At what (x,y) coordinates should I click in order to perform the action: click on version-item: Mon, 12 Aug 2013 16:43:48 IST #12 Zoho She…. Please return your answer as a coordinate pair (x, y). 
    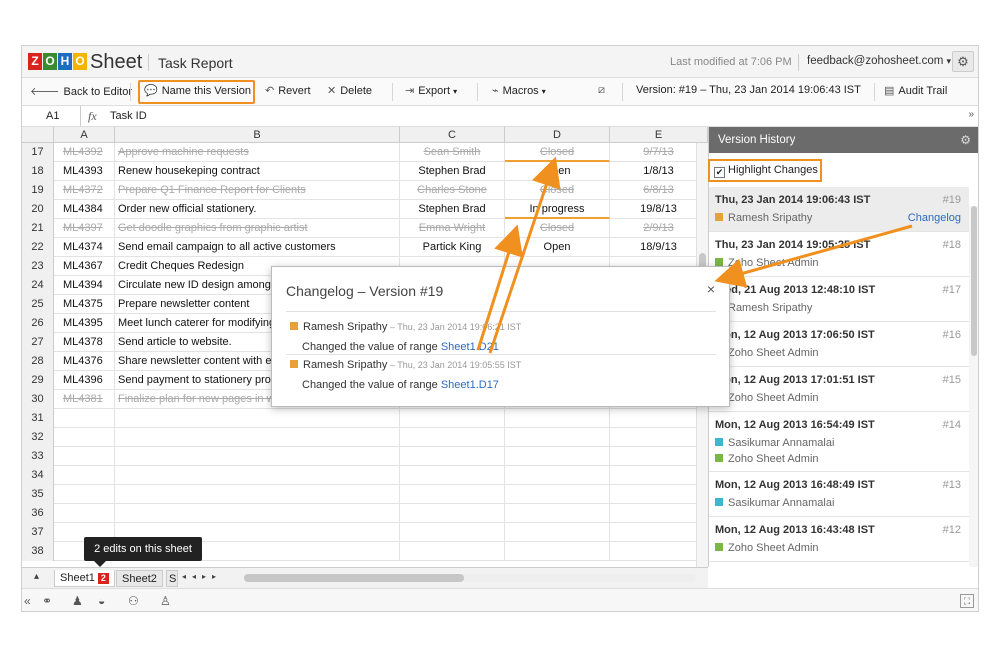
    Looking at the image, I should click on (839, 539).